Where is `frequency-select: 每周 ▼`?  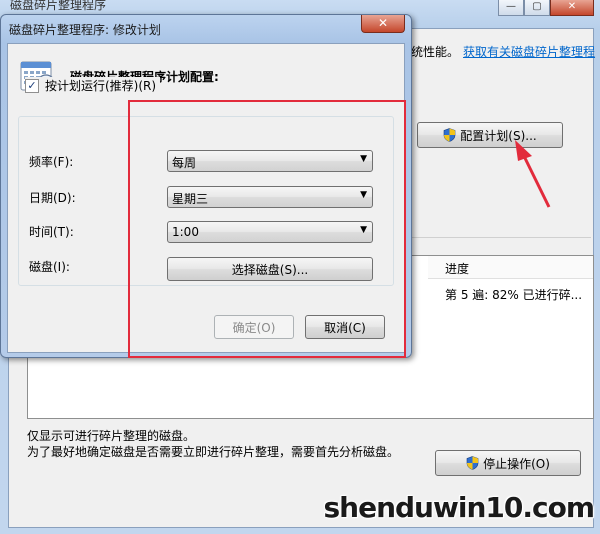
frequency-select: 每周 ▼ is located at coordinates (270, 161).